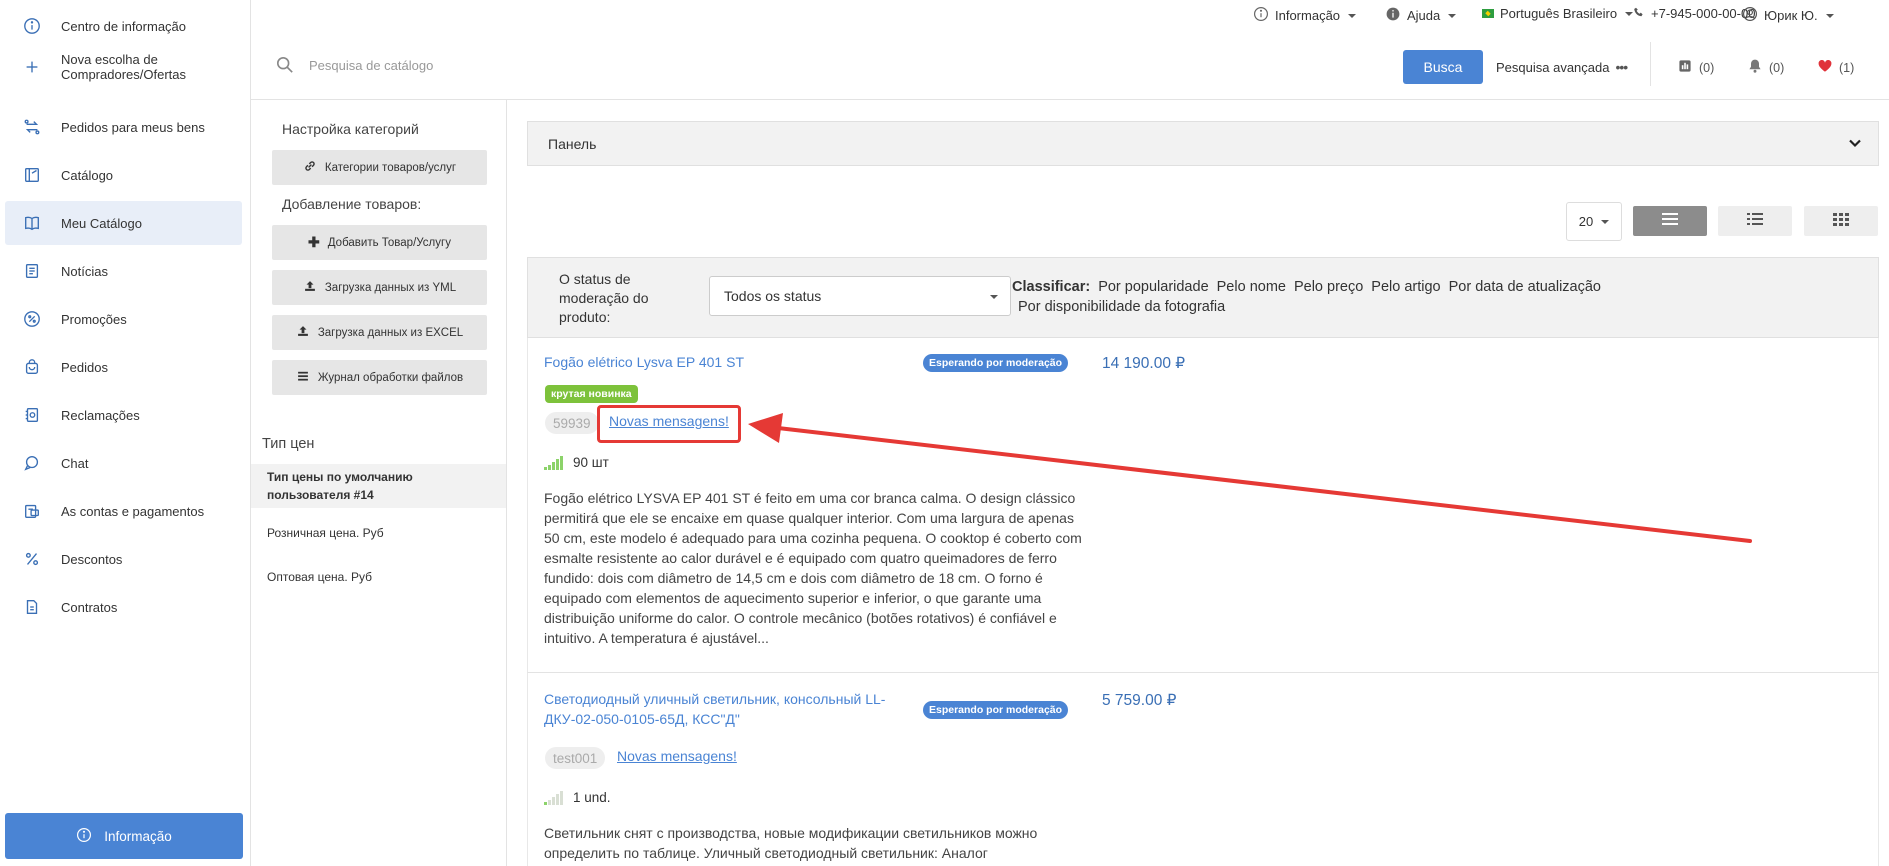 This screenshot has width=1889, height=866. What do you see at coordinates (378, 577) in the screenshot?
I see `price-type-option: Оптовая цена. Руб` at bounding box center [378, 577].